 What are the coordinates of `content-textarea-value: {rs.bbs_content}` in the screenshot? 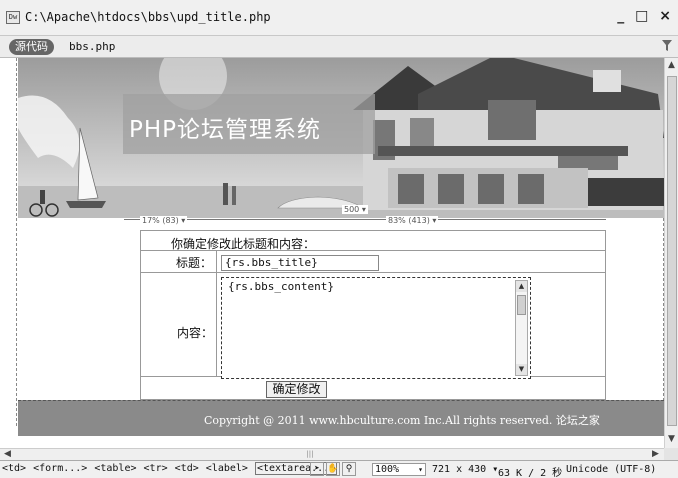 It's located at (281, 286).